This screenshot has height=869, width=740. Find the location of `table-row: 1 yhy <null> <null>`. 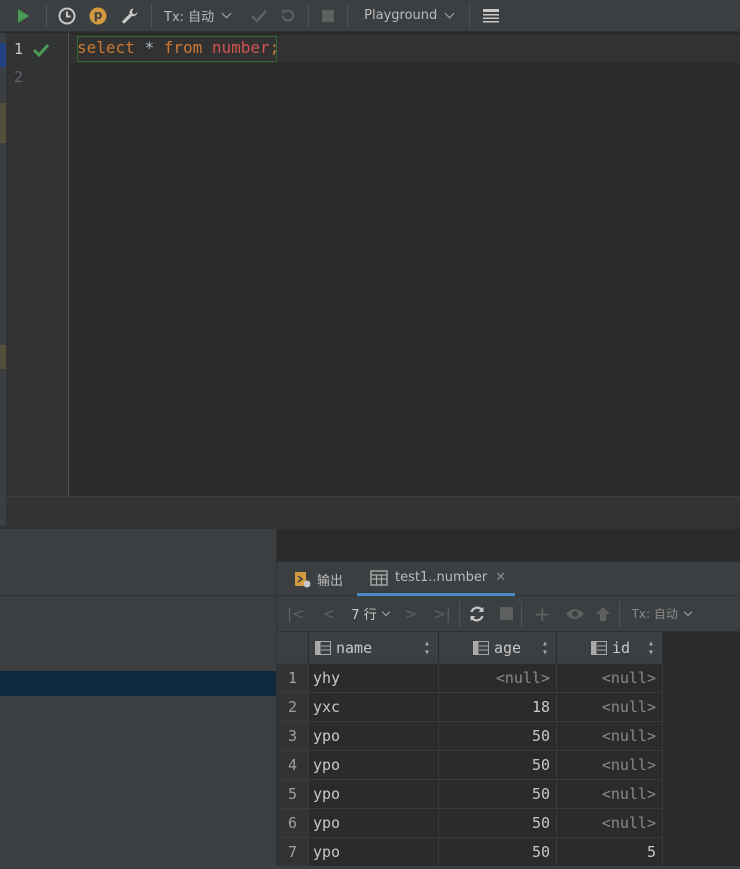

table-row: 1 yhy <null> <null> is located at coordinates (470, 678).